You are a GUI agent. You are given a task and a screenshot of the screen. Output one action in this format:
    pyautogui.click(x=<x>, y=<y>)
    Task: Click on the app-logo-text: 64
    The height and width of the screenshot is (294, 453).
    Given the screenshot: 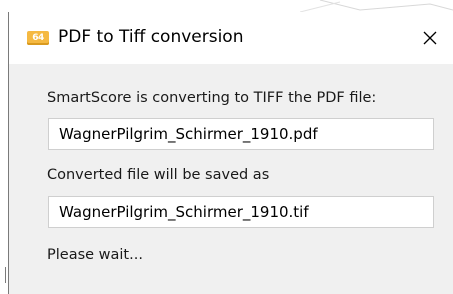 What is the action you would take?
    pyautogui.click(x=38, y=38)
    